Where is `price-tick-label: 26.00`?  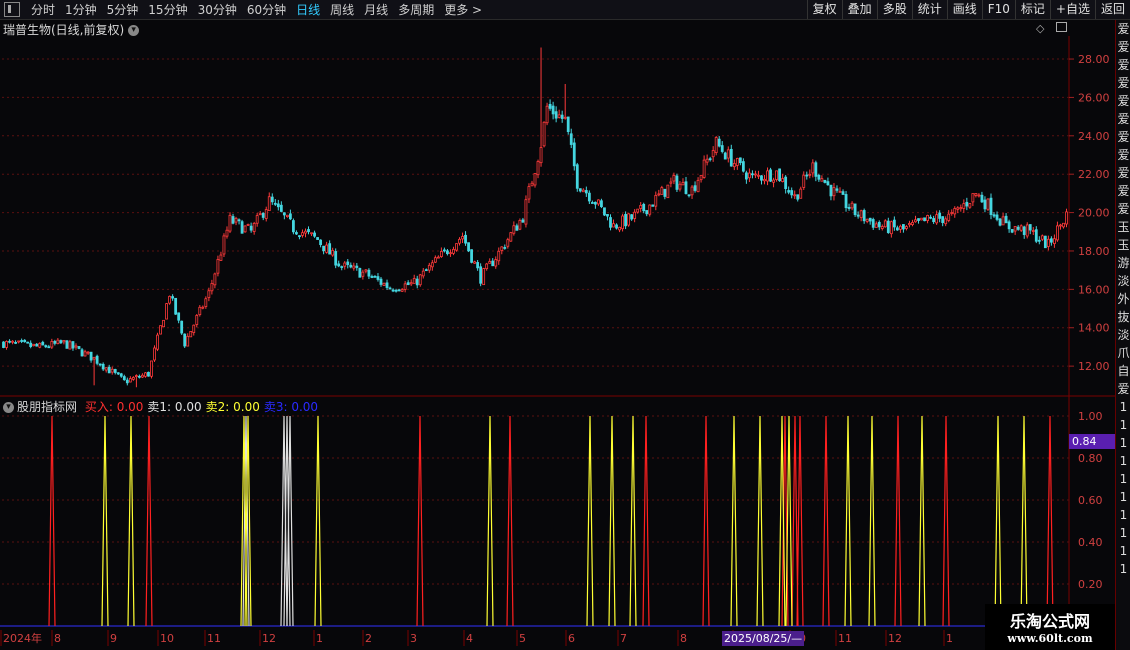 price-tick-label: 26.00 is located at coordinates (1094, 97).